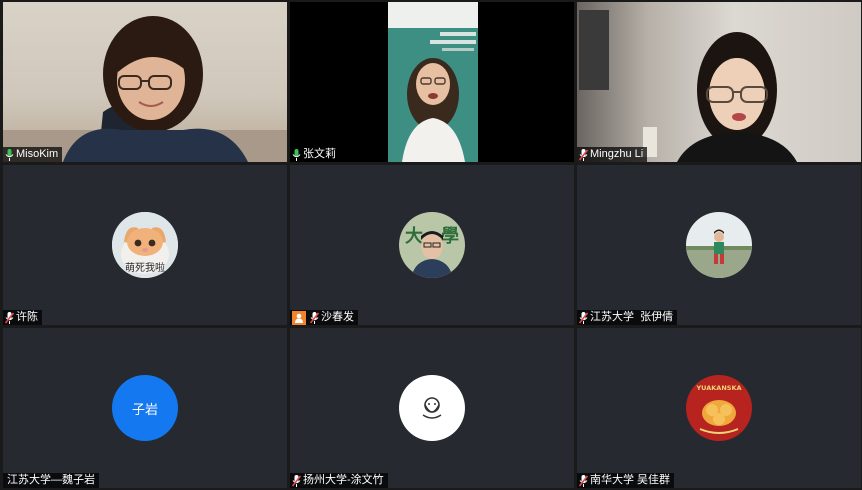 The image size is (862, 490). I want to click on initials-text: 子岩, so click(144, 409).